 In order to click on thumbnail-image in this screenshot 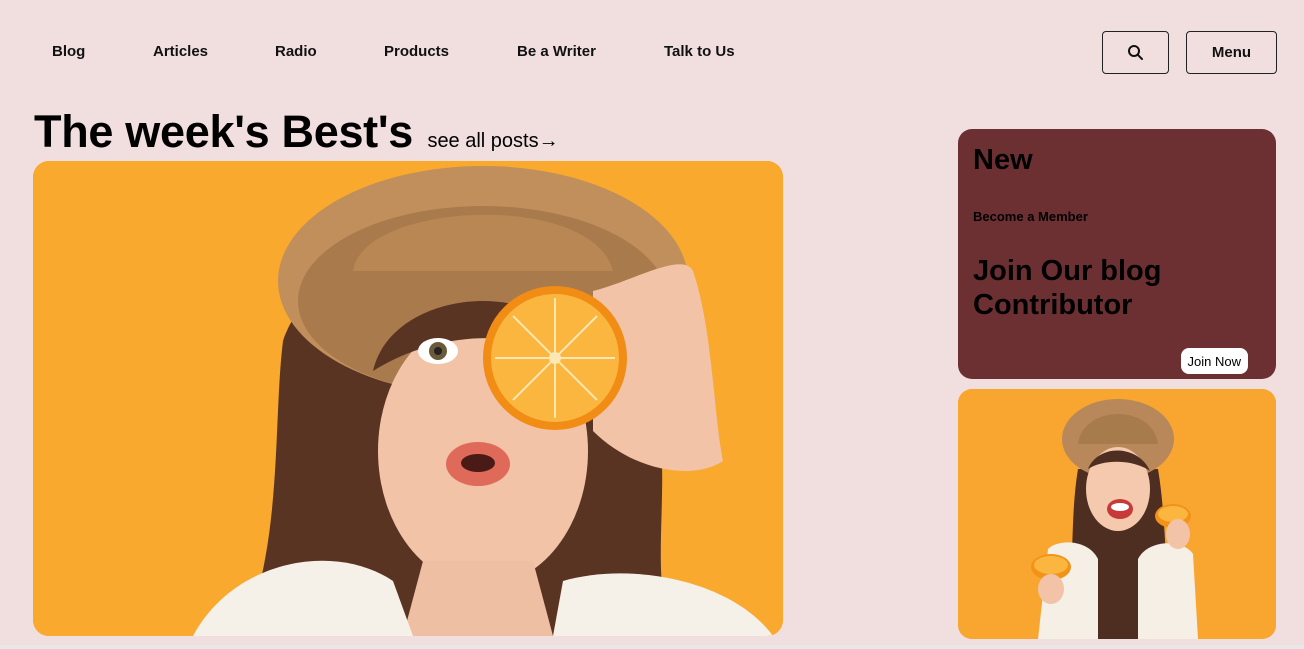, I will do `click(1117, 514)`.